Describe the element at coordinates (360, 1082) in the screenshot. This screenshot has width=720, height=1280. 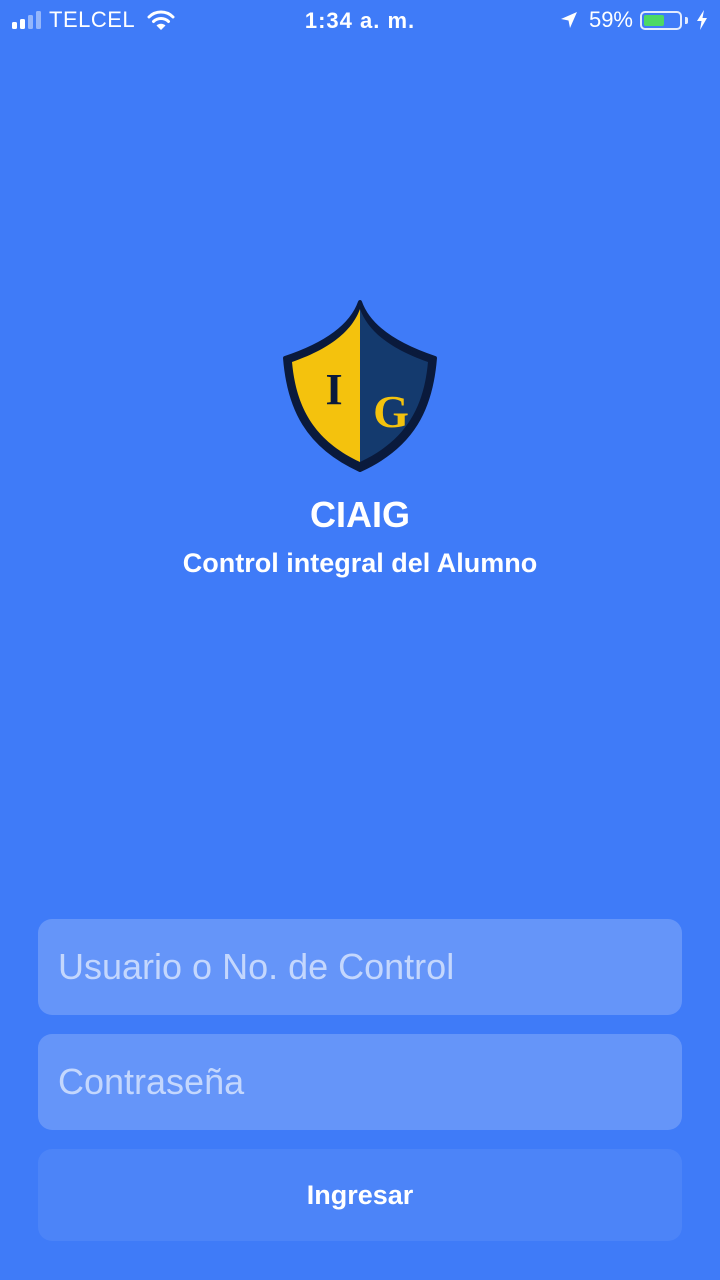
I see `password-input` at that location.